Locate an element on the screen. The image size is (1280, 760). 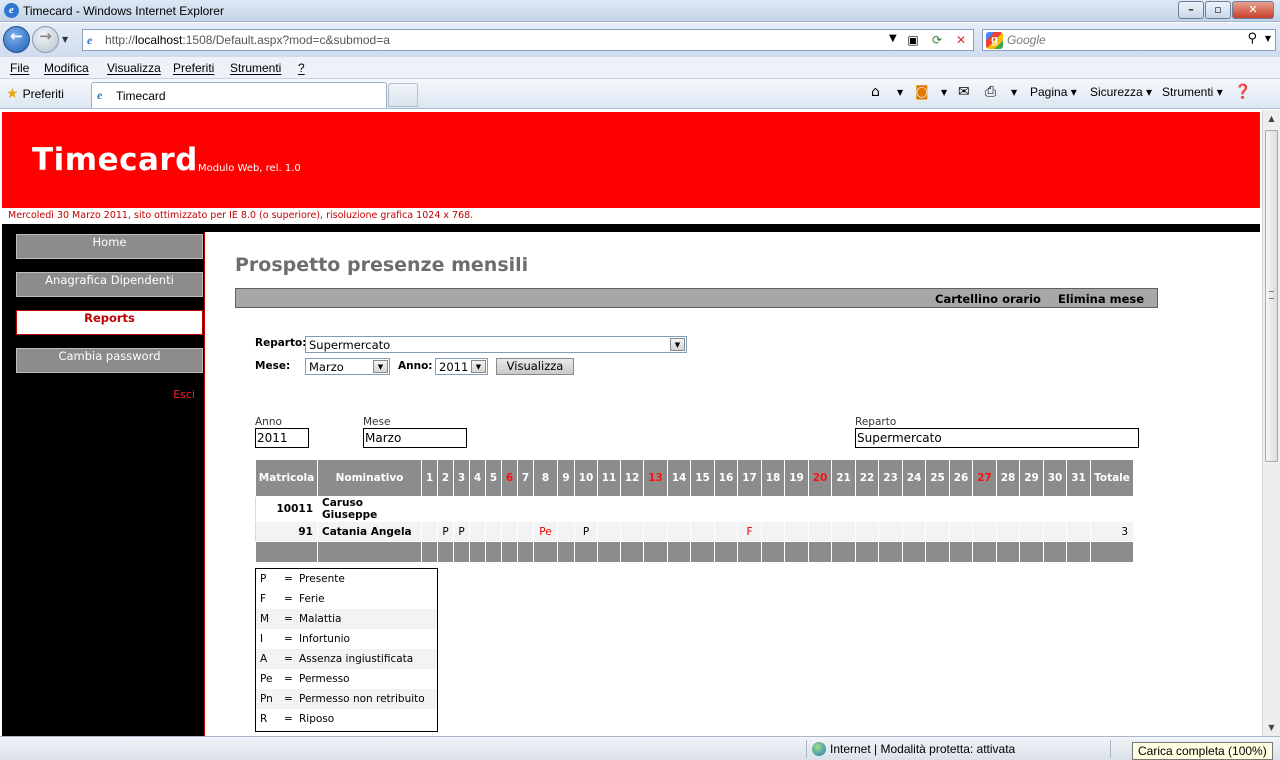
sidebar-item-reports: Reports is located at coordinates (109, 322).